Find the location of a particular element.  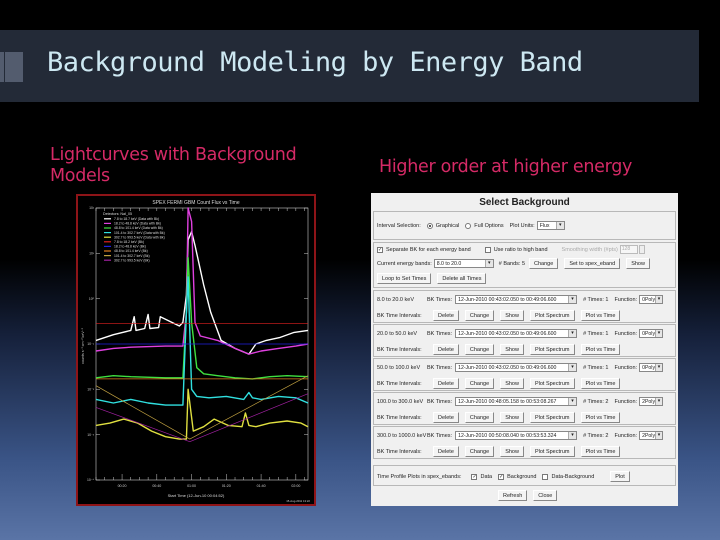

slide-title: Background Modeling by Energy Band is located at coordinates (315, 62).